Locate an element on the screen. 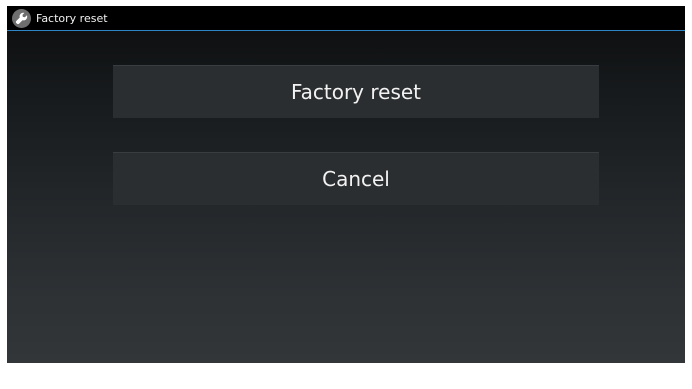 The height and width of the screenshot is (389, 692). factory-reset-button: Factory reset is located at coordinates (356, 91).